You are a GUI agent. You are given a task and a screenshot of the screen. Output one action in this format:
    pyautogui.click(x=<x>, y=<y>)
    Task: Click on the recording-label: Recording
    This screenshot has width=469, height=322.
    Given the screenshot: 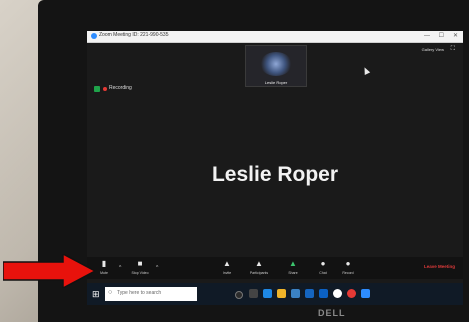 What is the action you would take?
    pyautogui.click(x=120, y=88)
    